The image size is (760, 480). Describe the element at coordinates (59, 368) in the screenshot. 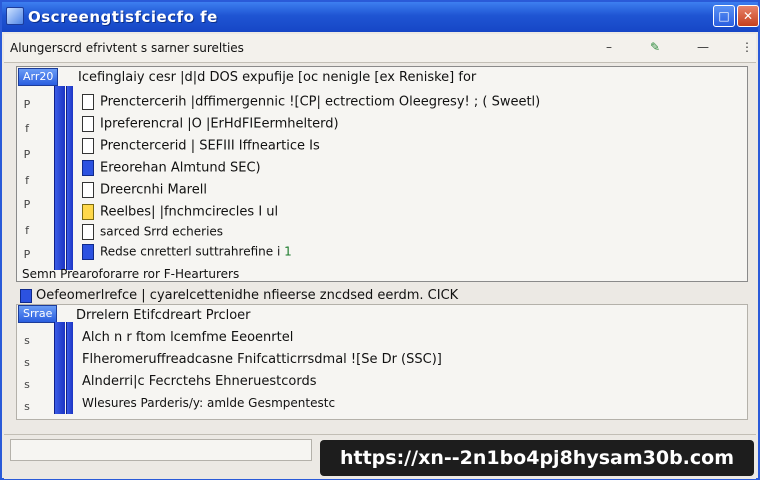

I see `group-2-rail` at that location.